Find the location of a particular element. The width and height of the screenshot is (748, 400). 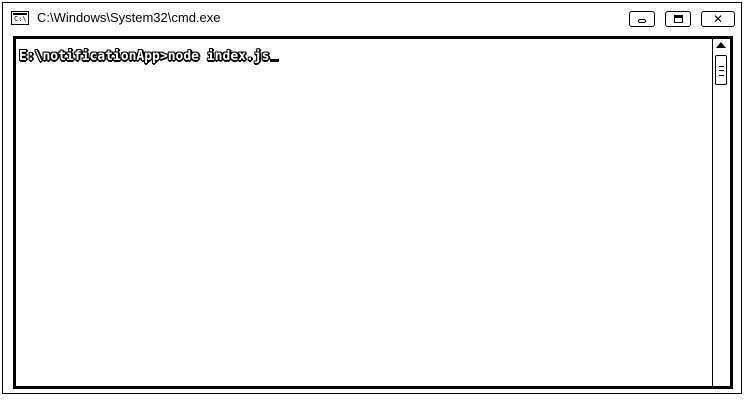

title-bar: C:\Windows\System32\cmd.exe ✕ is located at coordinates (372, 19).